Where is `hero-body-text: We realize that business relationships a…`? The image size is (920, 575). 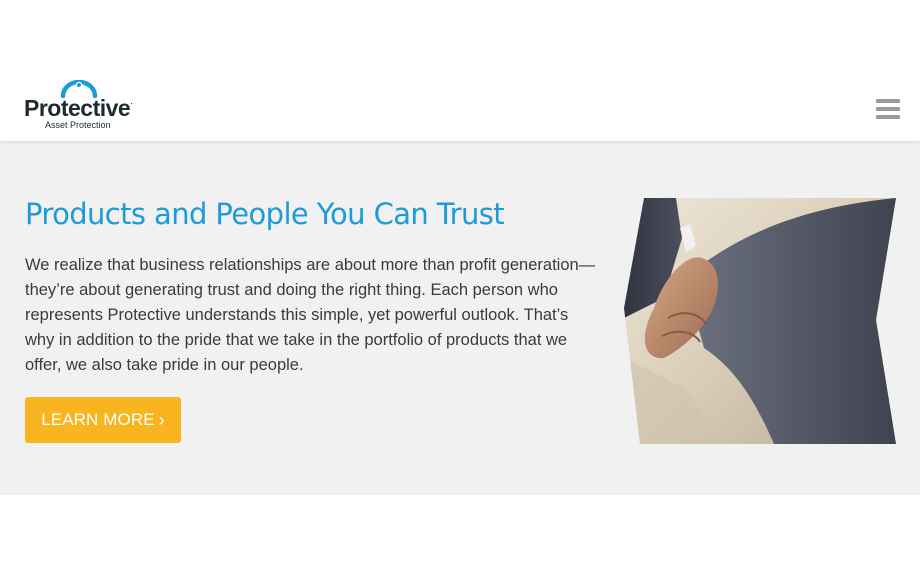 hero-body-text: We realize that business relationships a… is located at coordinates (310, 315).